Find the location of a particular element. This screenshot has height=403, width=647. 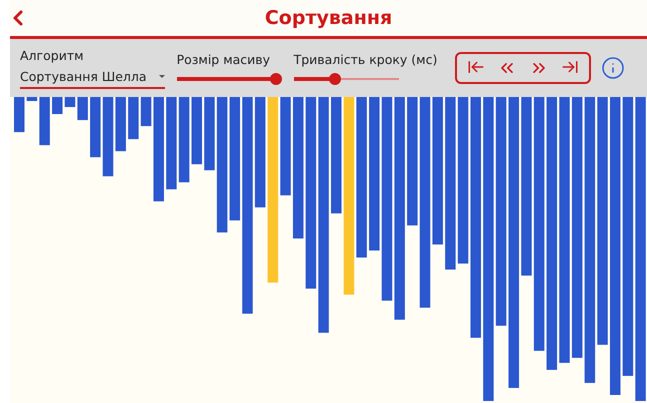

arrow-to-end-icon is located at coordinates (570, 67).